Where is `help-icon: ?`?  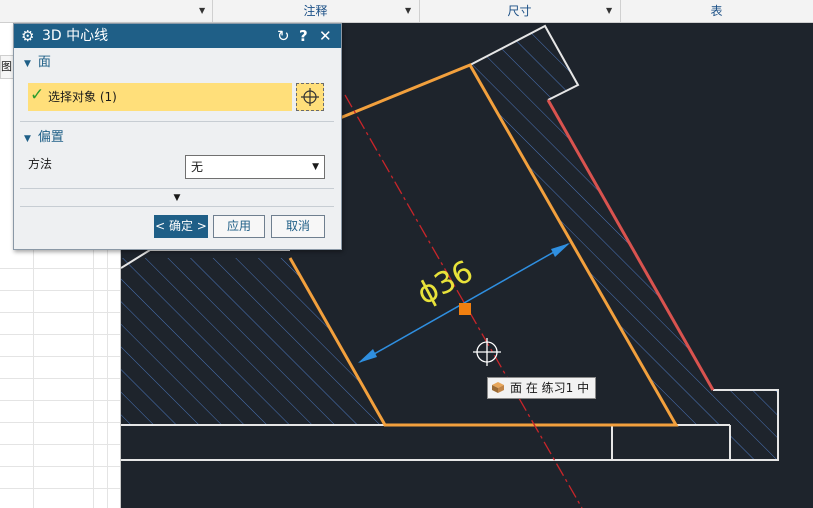
help-icon: ? is located at coordinates (303, 36).